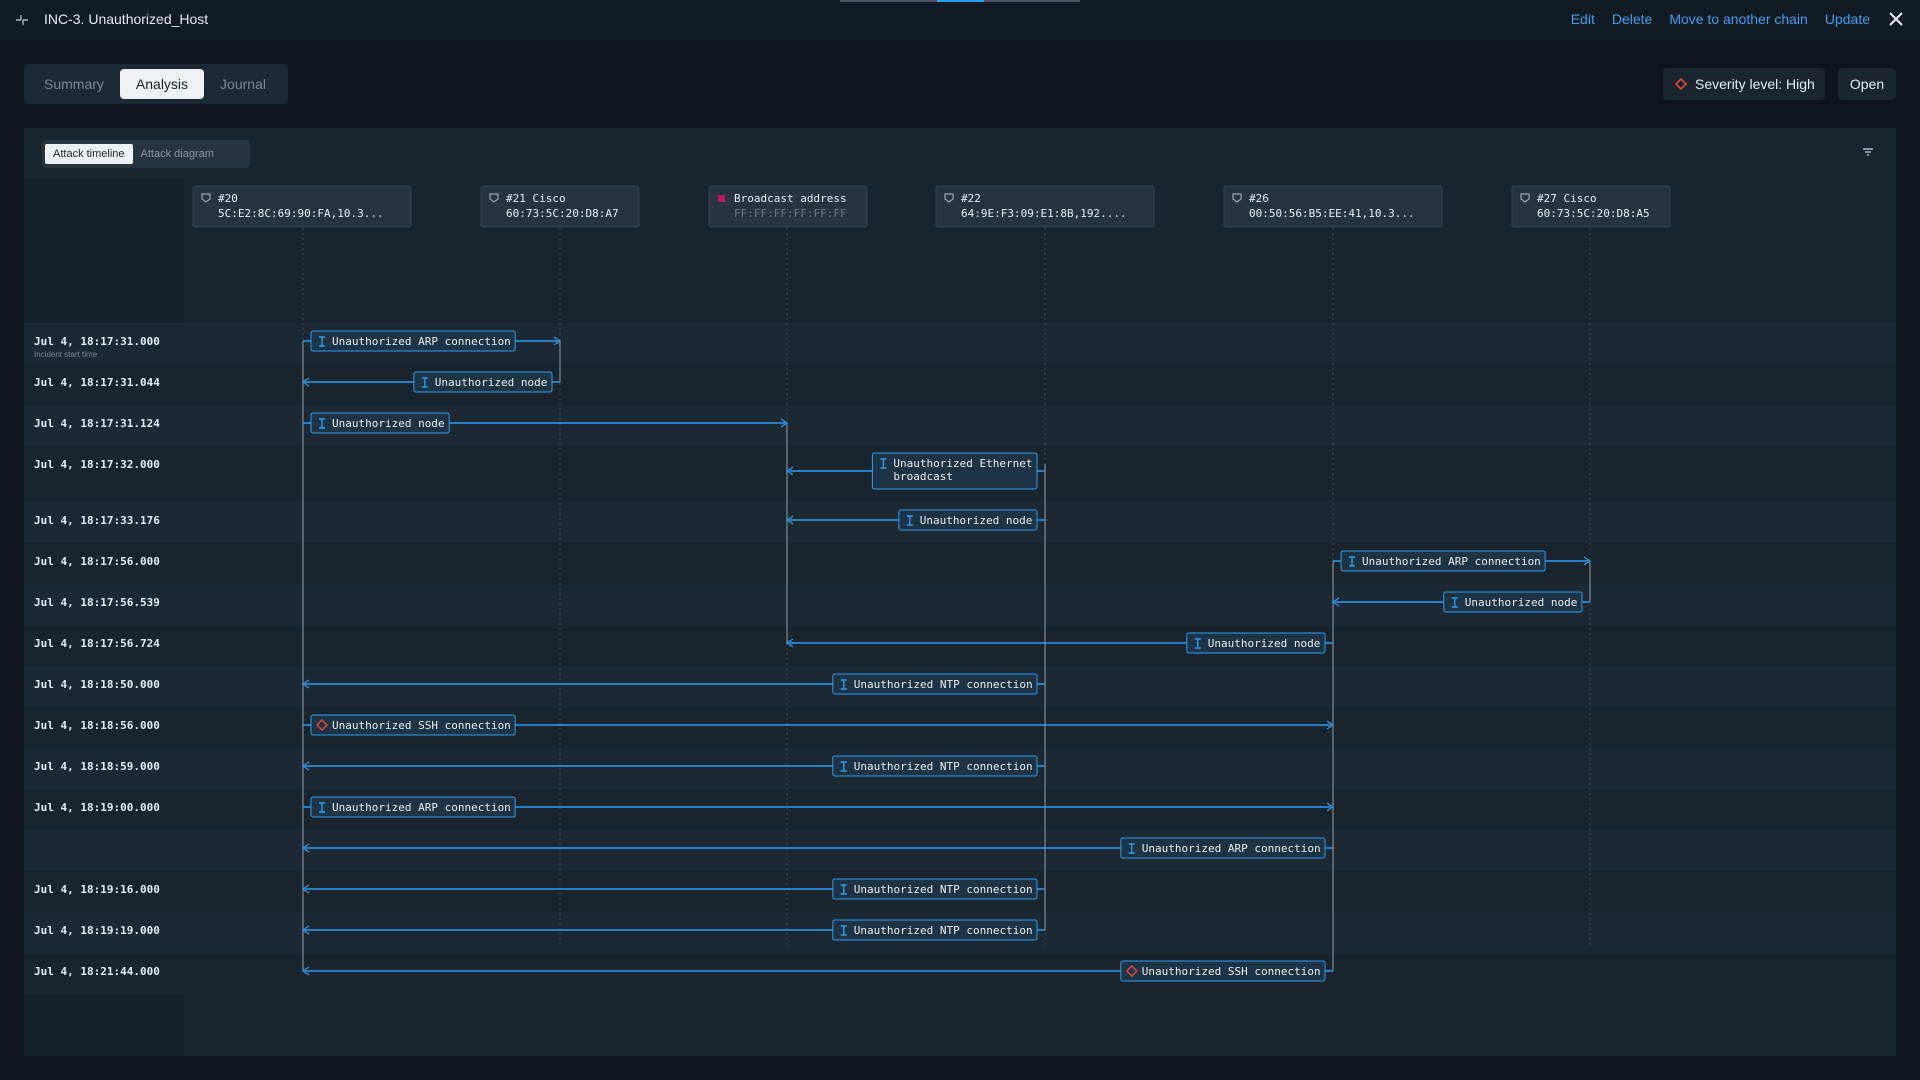  I want to click on event-time: Jul 4, 18:17:32.000, so click(97, 464).